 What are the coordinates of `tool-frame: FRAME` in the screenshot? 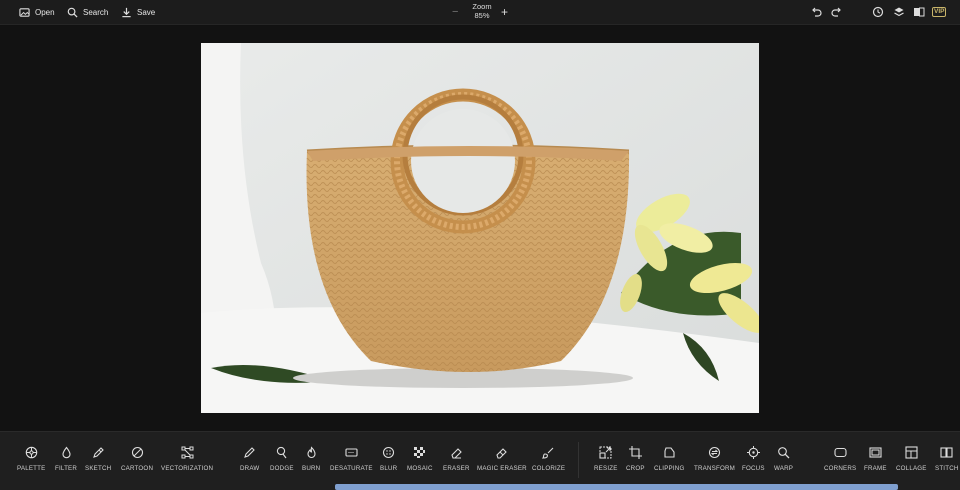 It's located at (875, 459).